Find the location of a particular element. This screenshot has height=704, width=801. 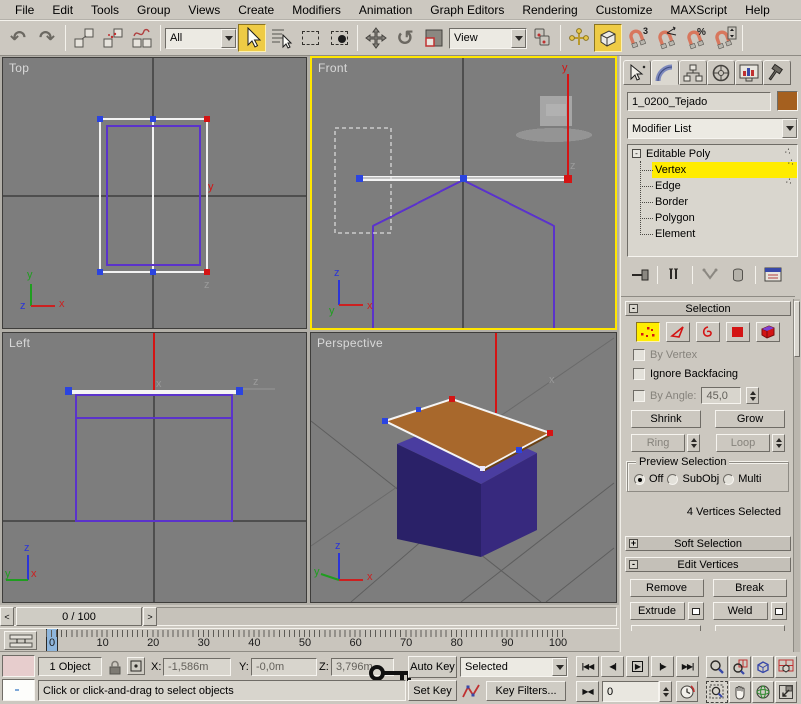

collapse-box-icon: - is located at coordinates (636, 153).